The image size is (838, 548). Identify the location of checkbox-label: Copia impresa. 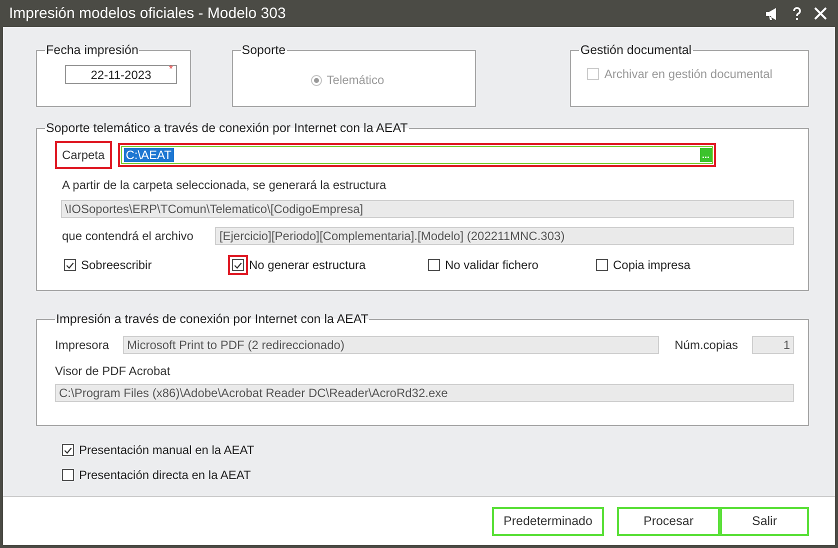
(651, 265).